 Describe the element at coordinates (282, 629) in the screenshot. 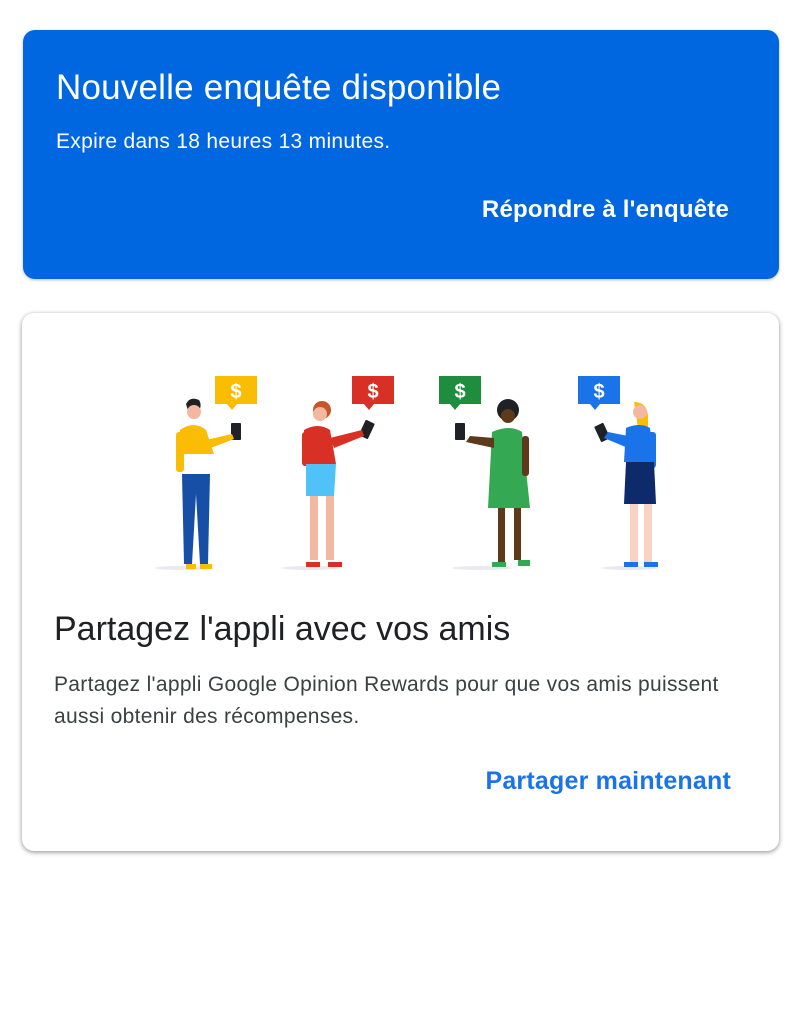

I see `share-card-title: Partagez l'appli avec vos amis` at that location.